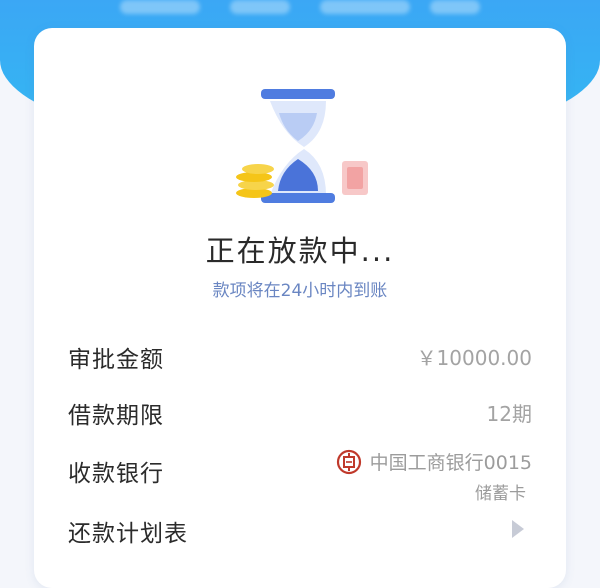 This screenshot has height=588, width=600. What do you see at coordinates (509, 414) in the screenshot?
I see `loan-term-value: 12期` at bounding box center [509, 414].